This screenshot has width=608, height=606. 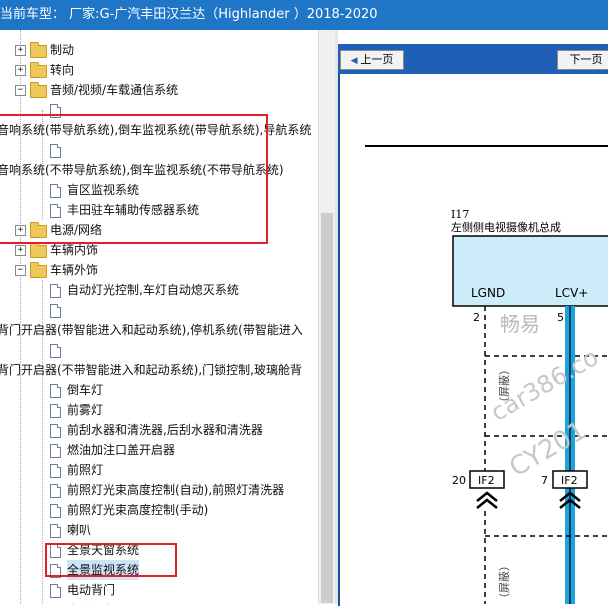 What do you see at coordinates (114, 90) in the screenshot?
I see `tree-item-label: 音频/视频/车载通信系统` at bounding box center [114, 90].